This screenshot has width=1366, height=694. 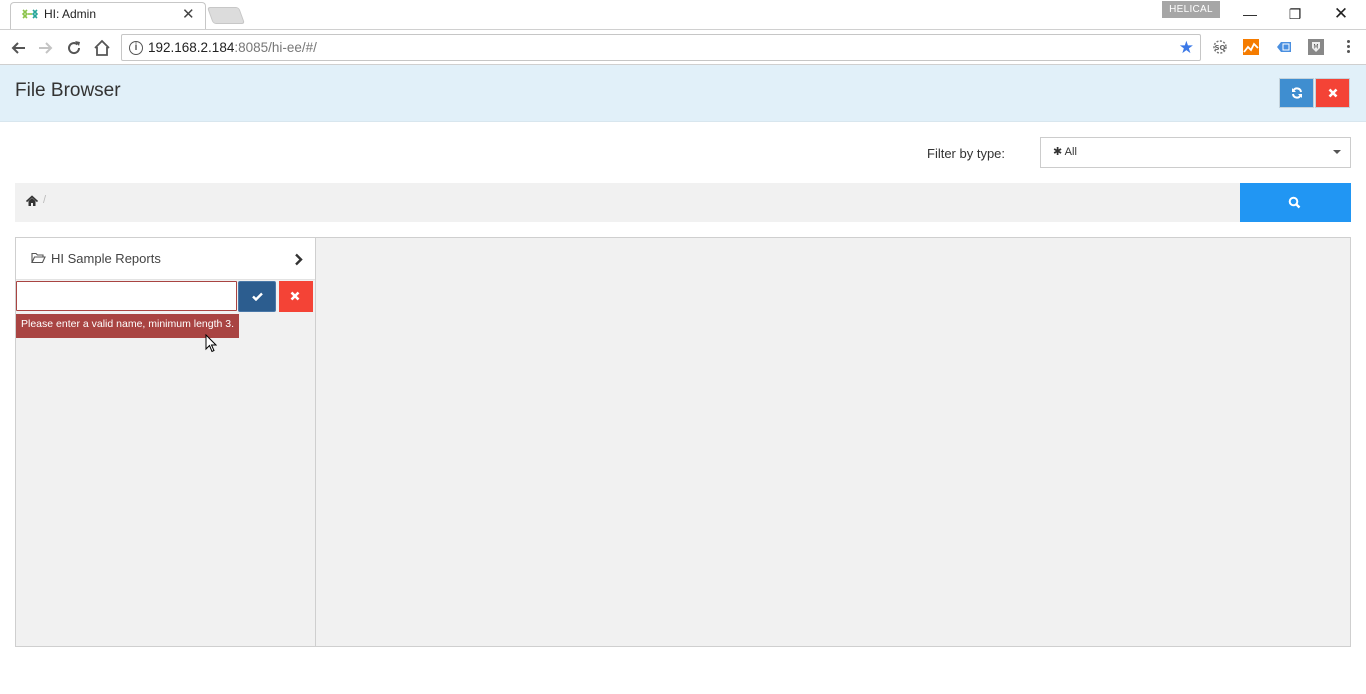 What do you see at coordinates (275, 47) in the screenshot?
I see `url-path: :8085/hi-ee/#/` at bounding box center [275, 47].